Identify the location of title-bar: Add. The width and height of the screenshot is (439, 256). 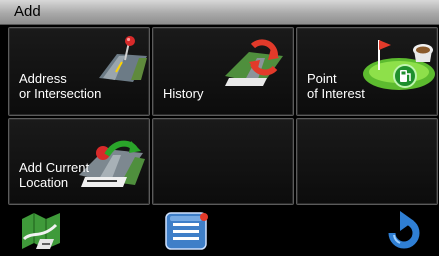
(219, 12).